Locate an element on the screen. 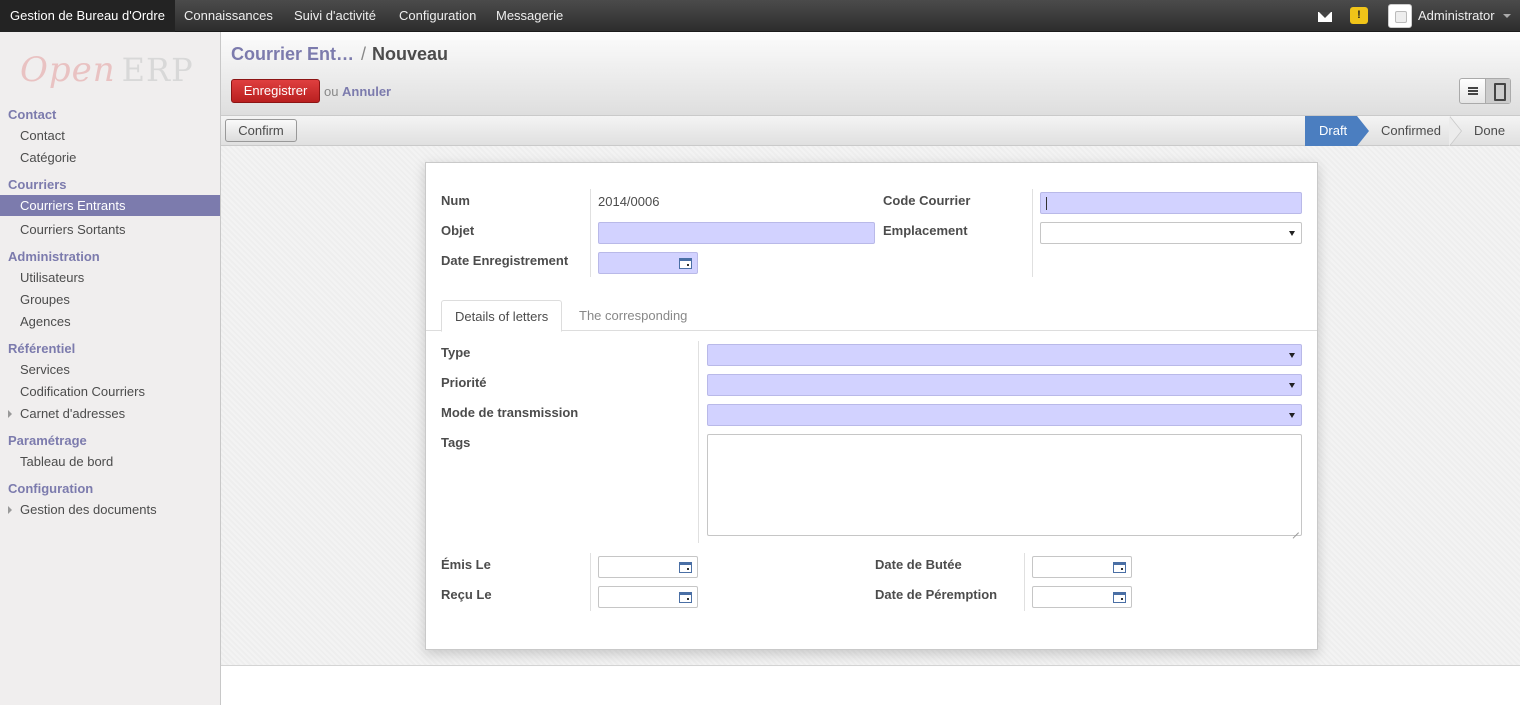 Image resolution: width=1520 pixels, height=705 pixels. stage-confirmed: Confirmed is located at coordinates (1411, 131).